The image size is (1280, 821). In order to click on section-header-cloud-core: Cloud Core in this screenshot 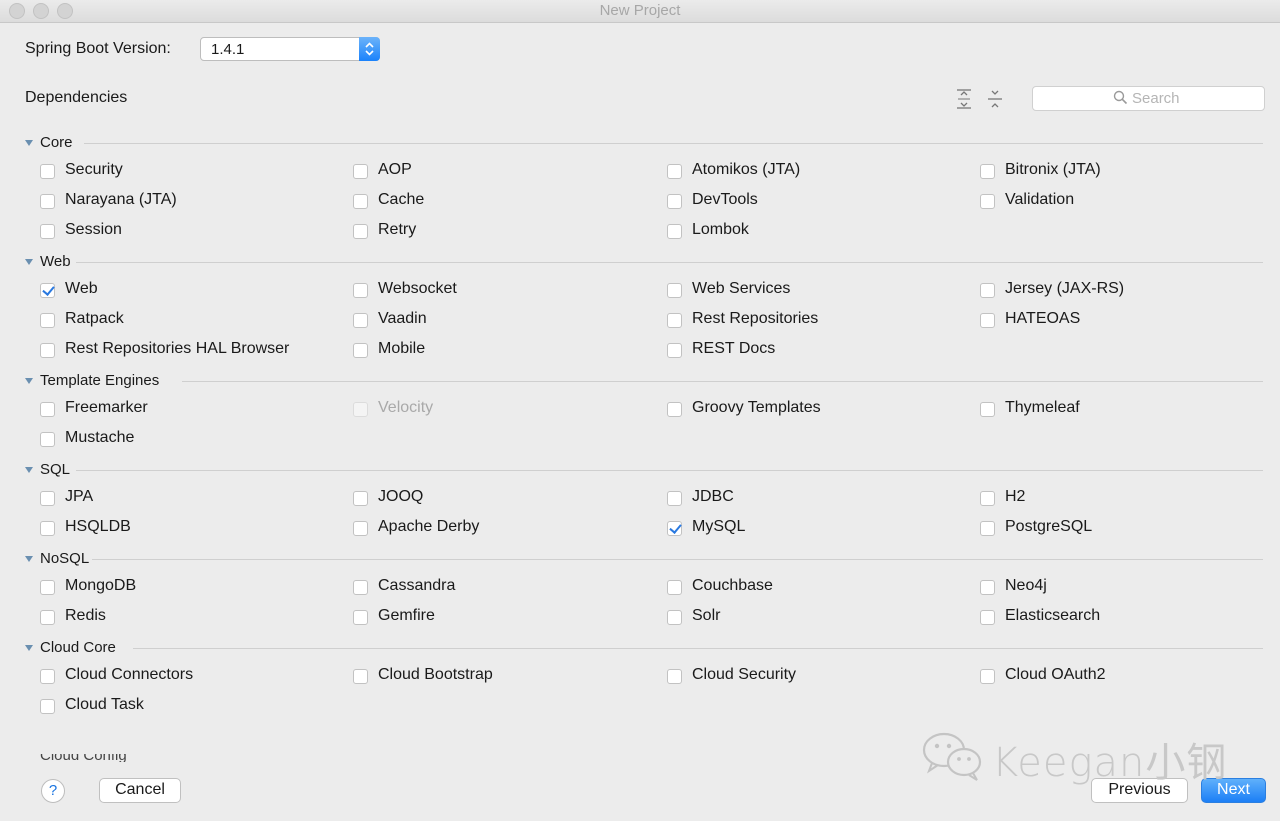, I will do `click(644, 649)`.